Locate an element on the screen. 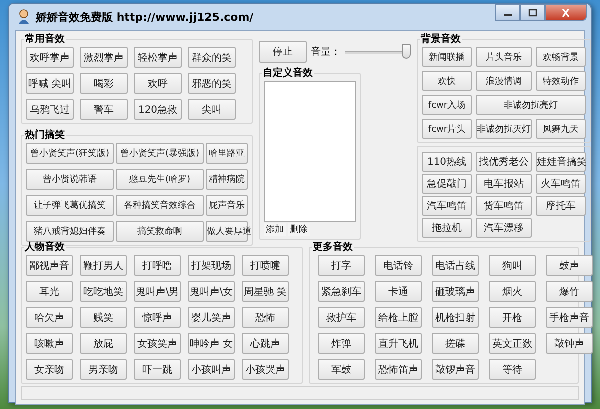 Image resolution: width=600 pixels, height=409 pixels. sound-button: 电话占线 is located at coordinates (455, 265).